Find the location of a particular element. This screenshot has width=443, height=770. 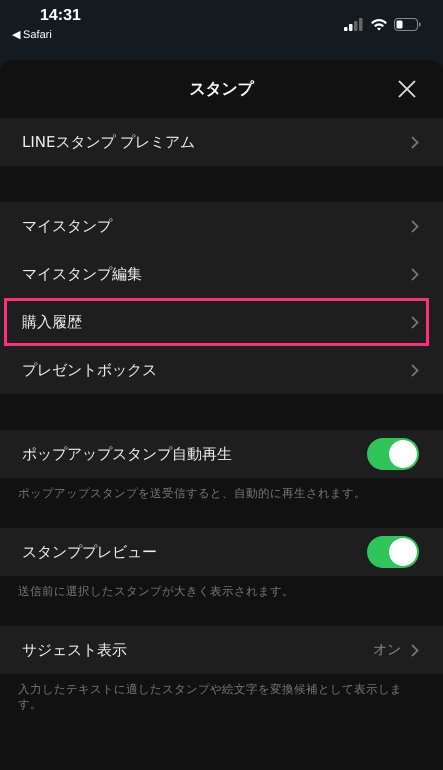

setting-description: ポップアップスタンプを送受信すると、自動的に再生されます。 is located at coordinates (192, 493).